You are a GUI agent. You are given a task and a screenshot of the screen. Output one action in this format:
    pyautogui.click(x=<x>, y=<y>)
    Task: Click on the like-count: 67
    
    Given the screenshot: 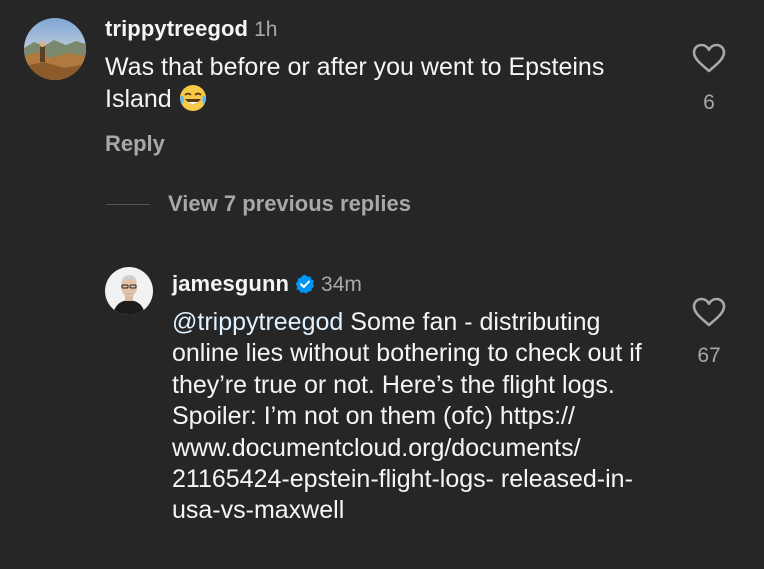 What is the action you would take?
    pyautogui.click(x=709, y=355)
    